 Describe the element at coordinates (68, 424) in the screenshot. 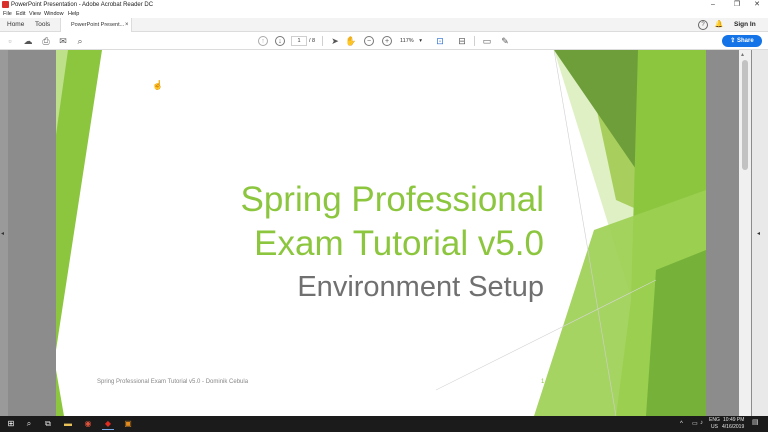

I see `file-explorer-icon: ▬` at that location.